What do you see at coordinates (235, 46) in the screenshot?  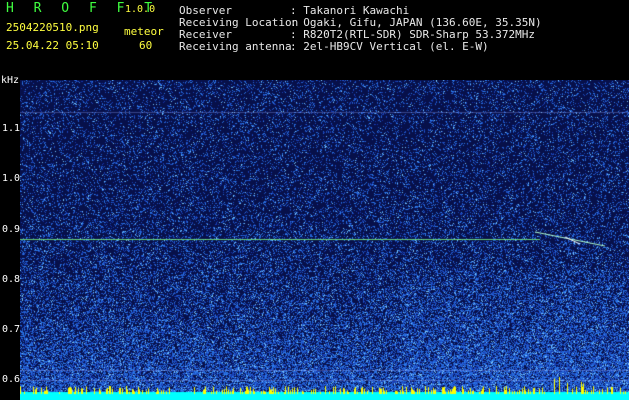 I see `antenna-label: Receiving antenna` at bounding box center [235, 46].